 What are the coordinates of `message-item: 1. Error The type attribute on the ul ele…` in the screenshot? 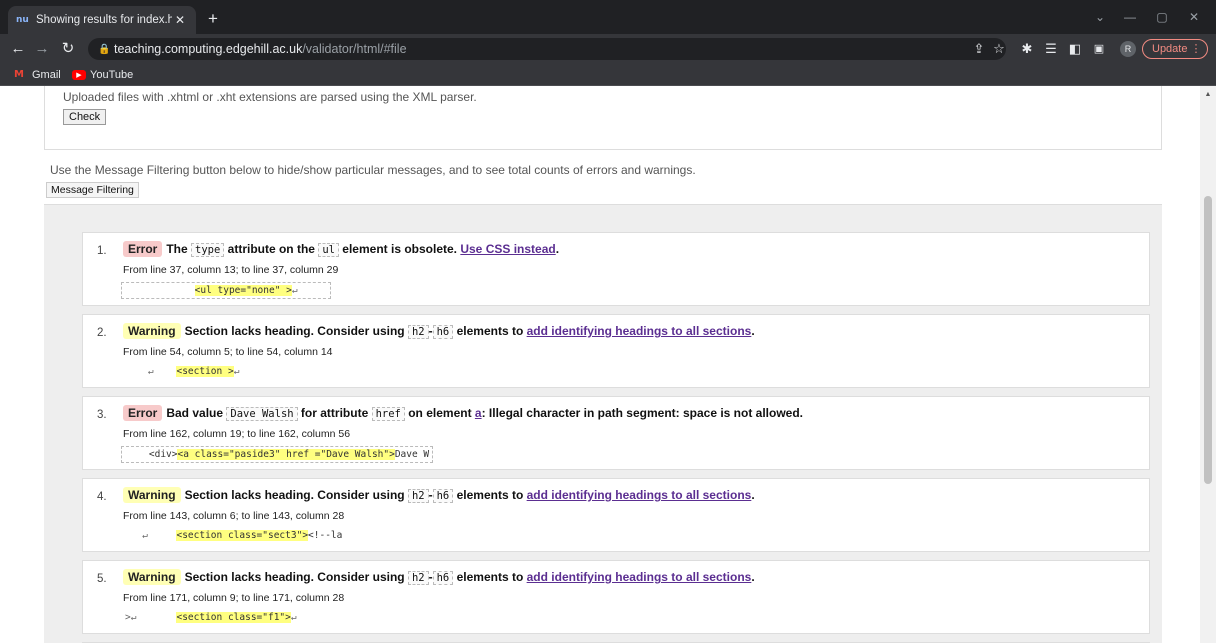 It's located at (616, 269).